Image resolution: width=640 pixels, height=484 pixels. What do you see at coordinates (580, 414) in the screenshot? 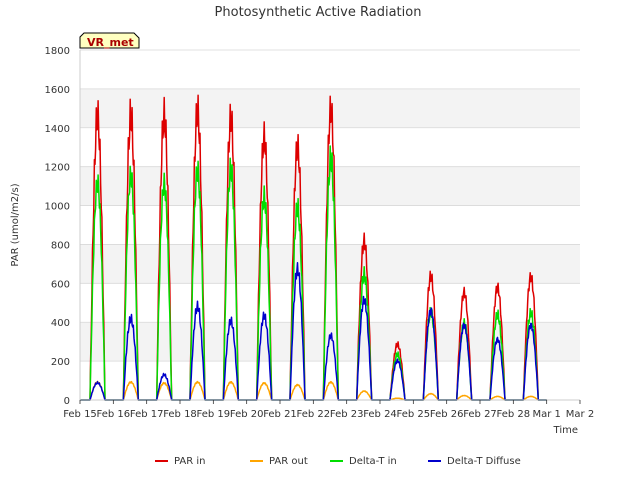
I see `x-tick-label: Mar 2` at bounding box center [580, 414].